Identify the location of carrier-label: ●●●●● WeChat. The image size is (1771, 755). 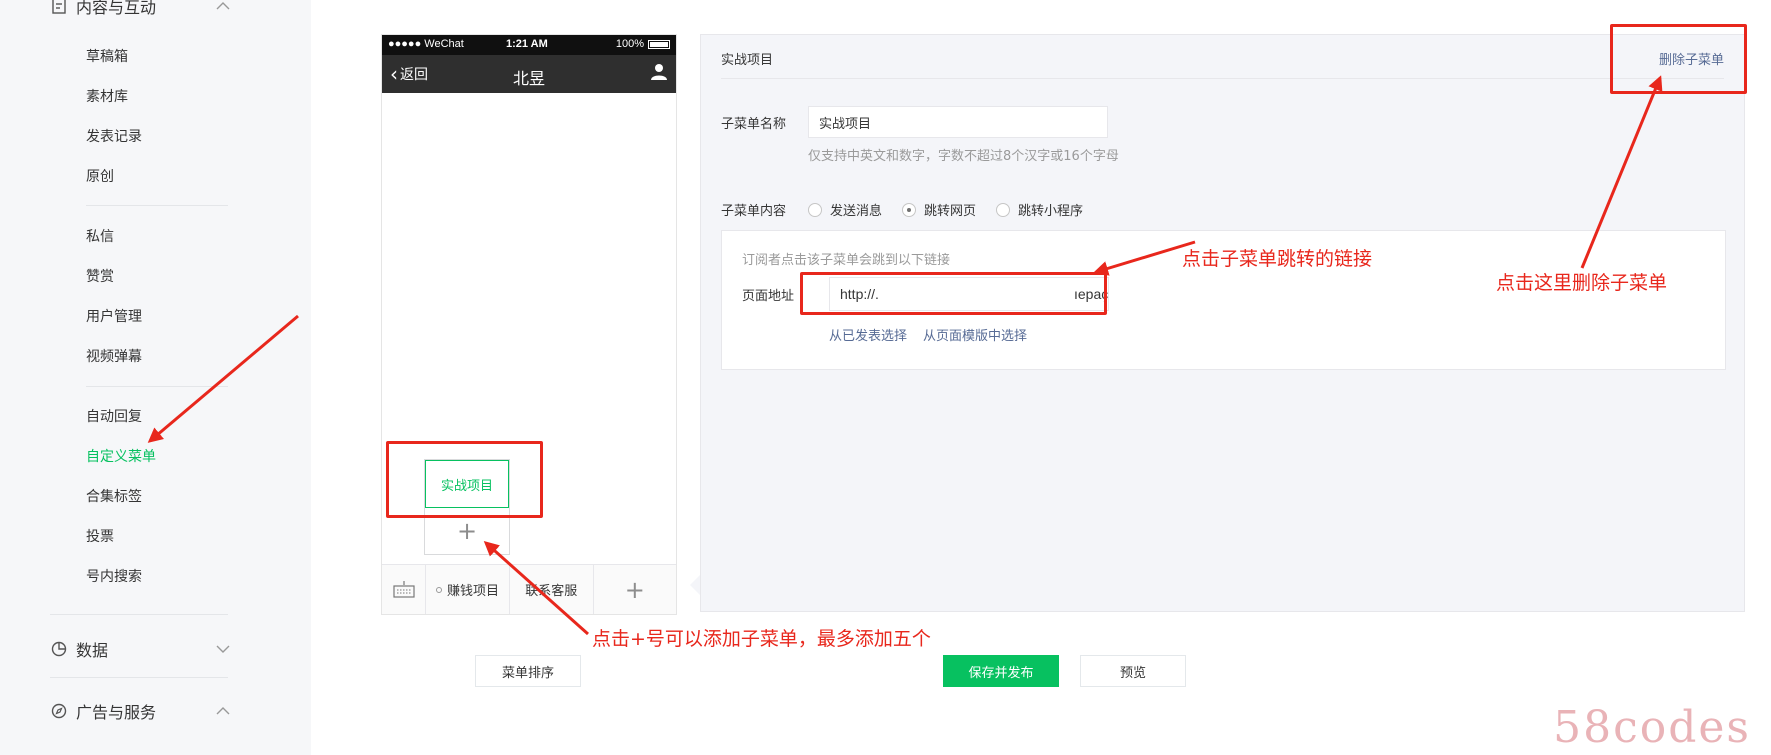
(426, 44).